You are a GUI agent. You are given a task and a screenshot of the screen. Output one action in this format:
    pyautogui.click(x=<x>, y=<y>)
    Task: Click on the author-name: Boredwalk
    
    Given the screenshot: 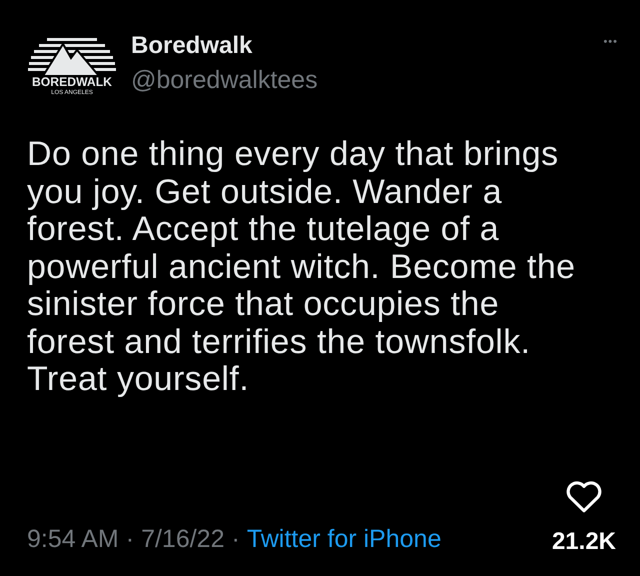 What is the action you would take?
    pyautogui.click(x=360, y=46)
    